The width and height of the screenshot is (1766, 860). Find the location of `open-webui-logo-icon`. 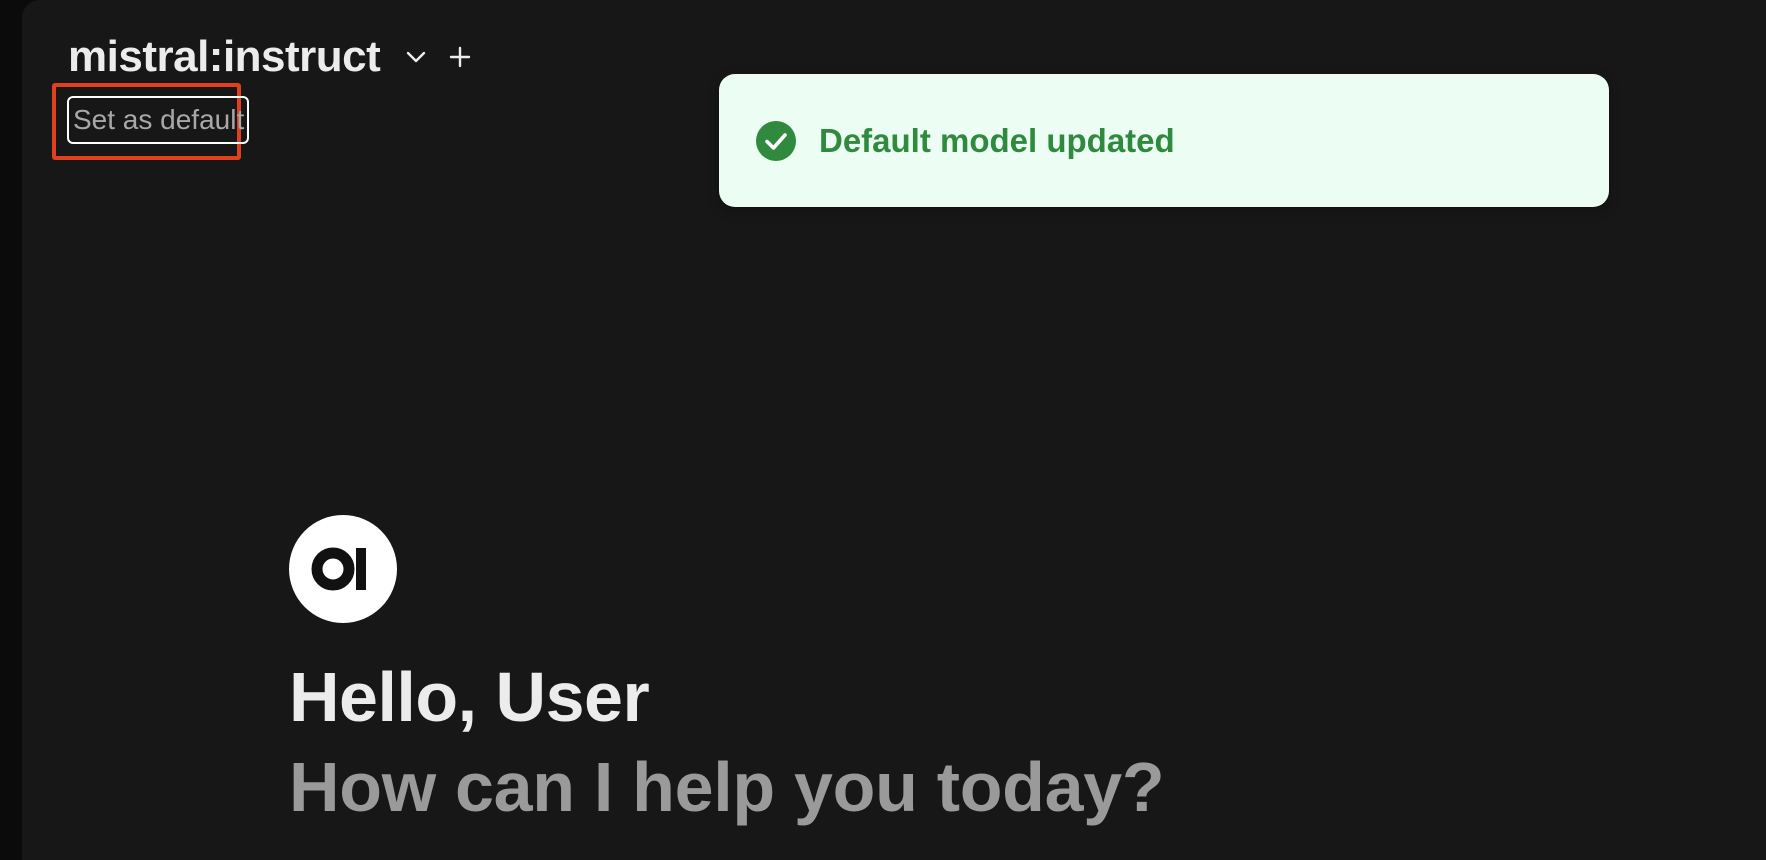

open-webui-logo-icon is located at coordinates (338, 569).